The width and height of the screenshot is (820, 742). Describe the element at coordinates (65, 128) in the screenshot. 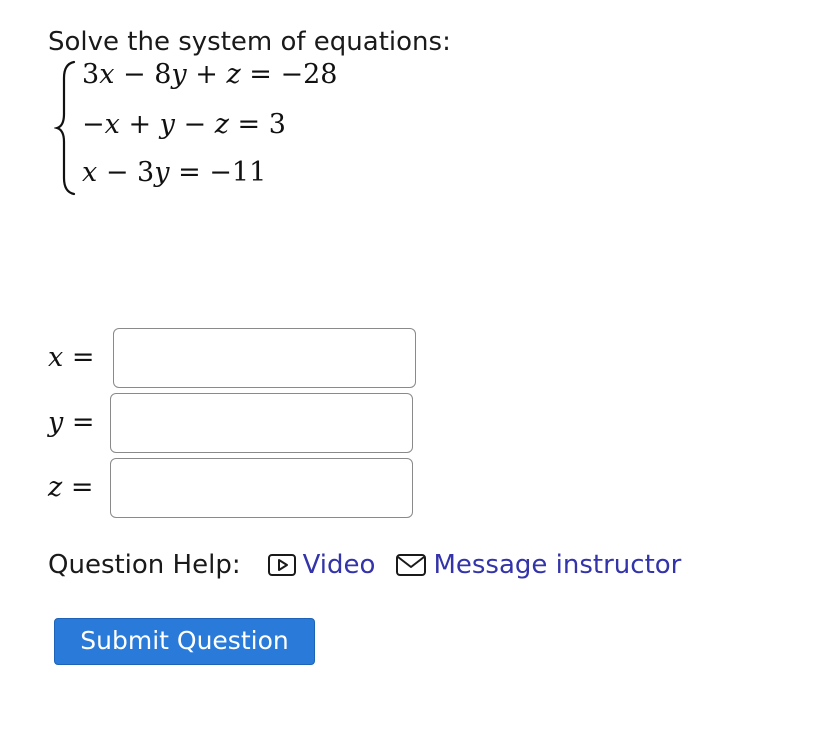

I see `left-brace` at that location.